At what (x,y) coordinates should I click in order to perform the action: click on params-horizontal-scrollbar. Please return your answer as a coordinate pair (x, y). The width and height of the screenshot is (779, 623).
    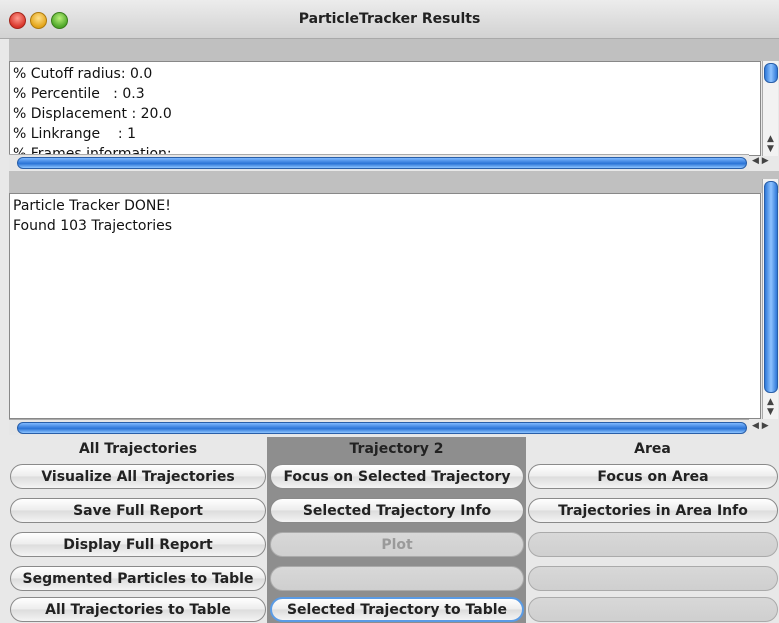
    Looking at the image, I should click on (379, 162).